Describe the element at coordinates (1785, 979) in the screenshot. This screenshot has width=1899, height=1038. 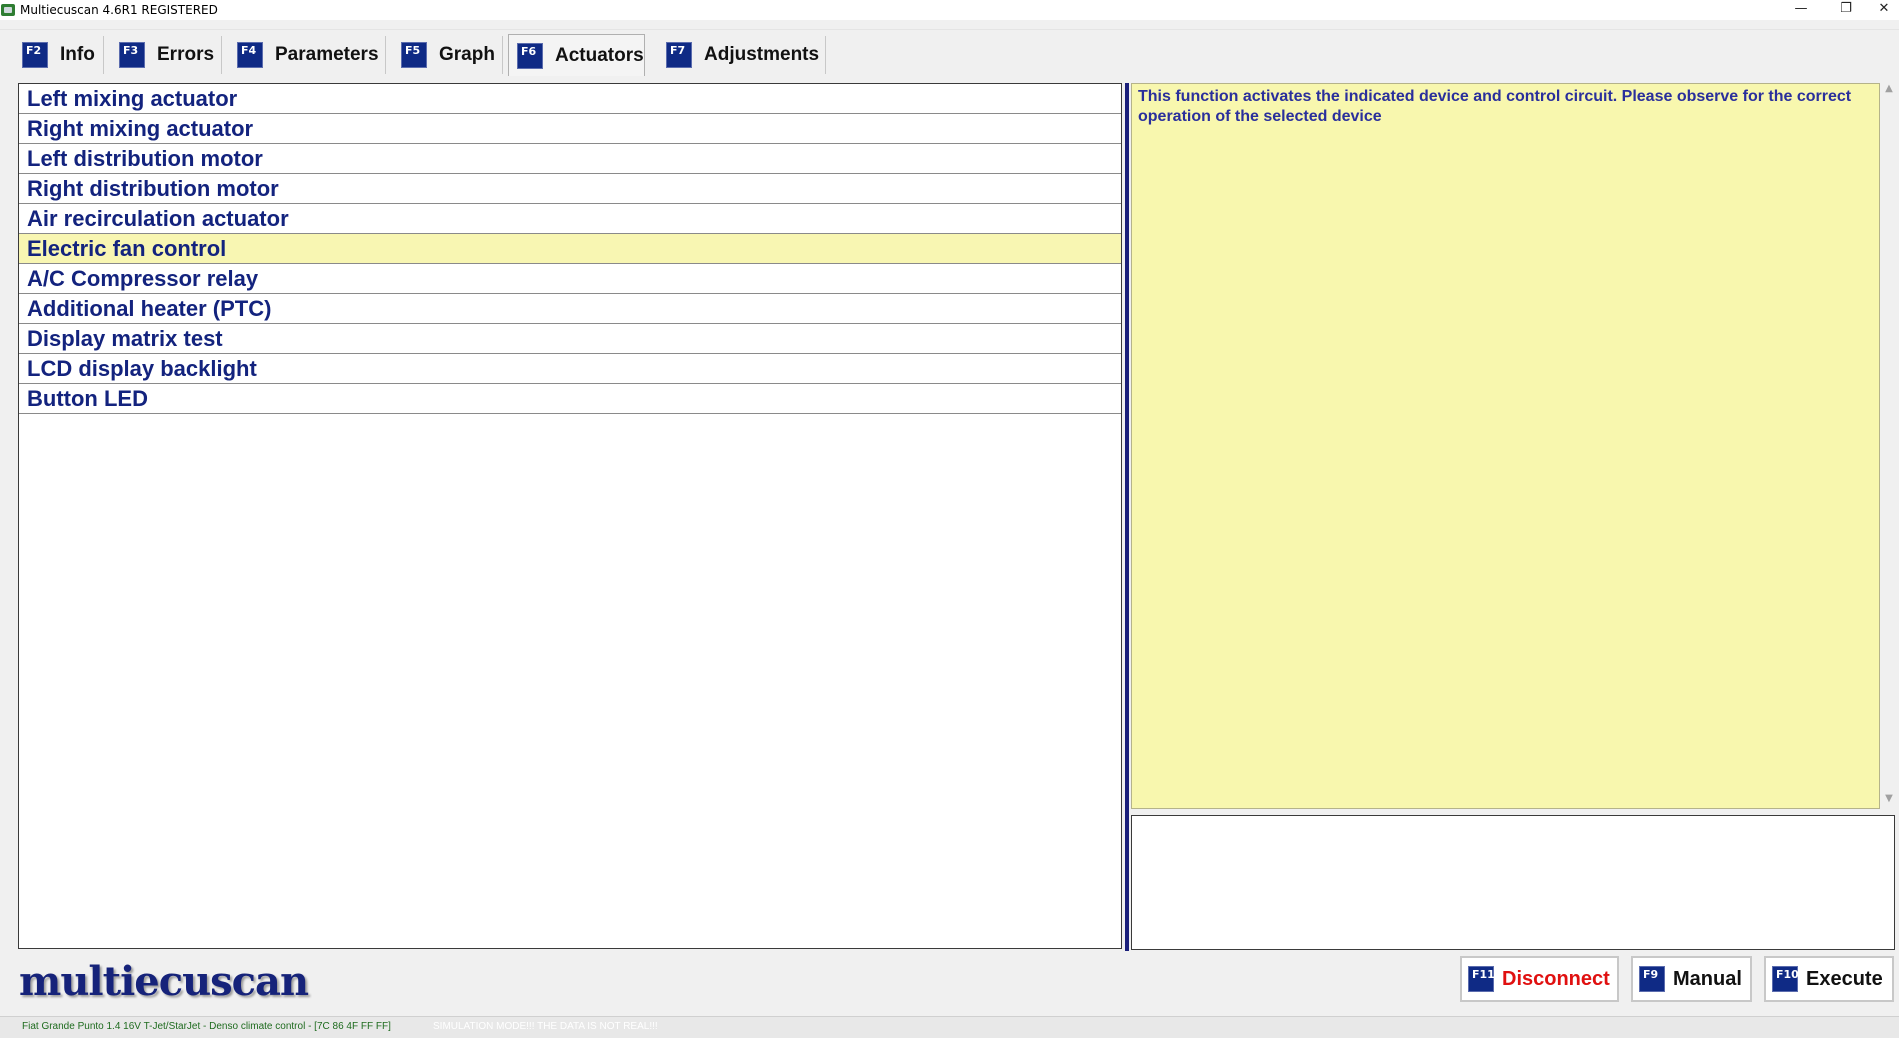
I see `f10-key-badge: F10` at that location.